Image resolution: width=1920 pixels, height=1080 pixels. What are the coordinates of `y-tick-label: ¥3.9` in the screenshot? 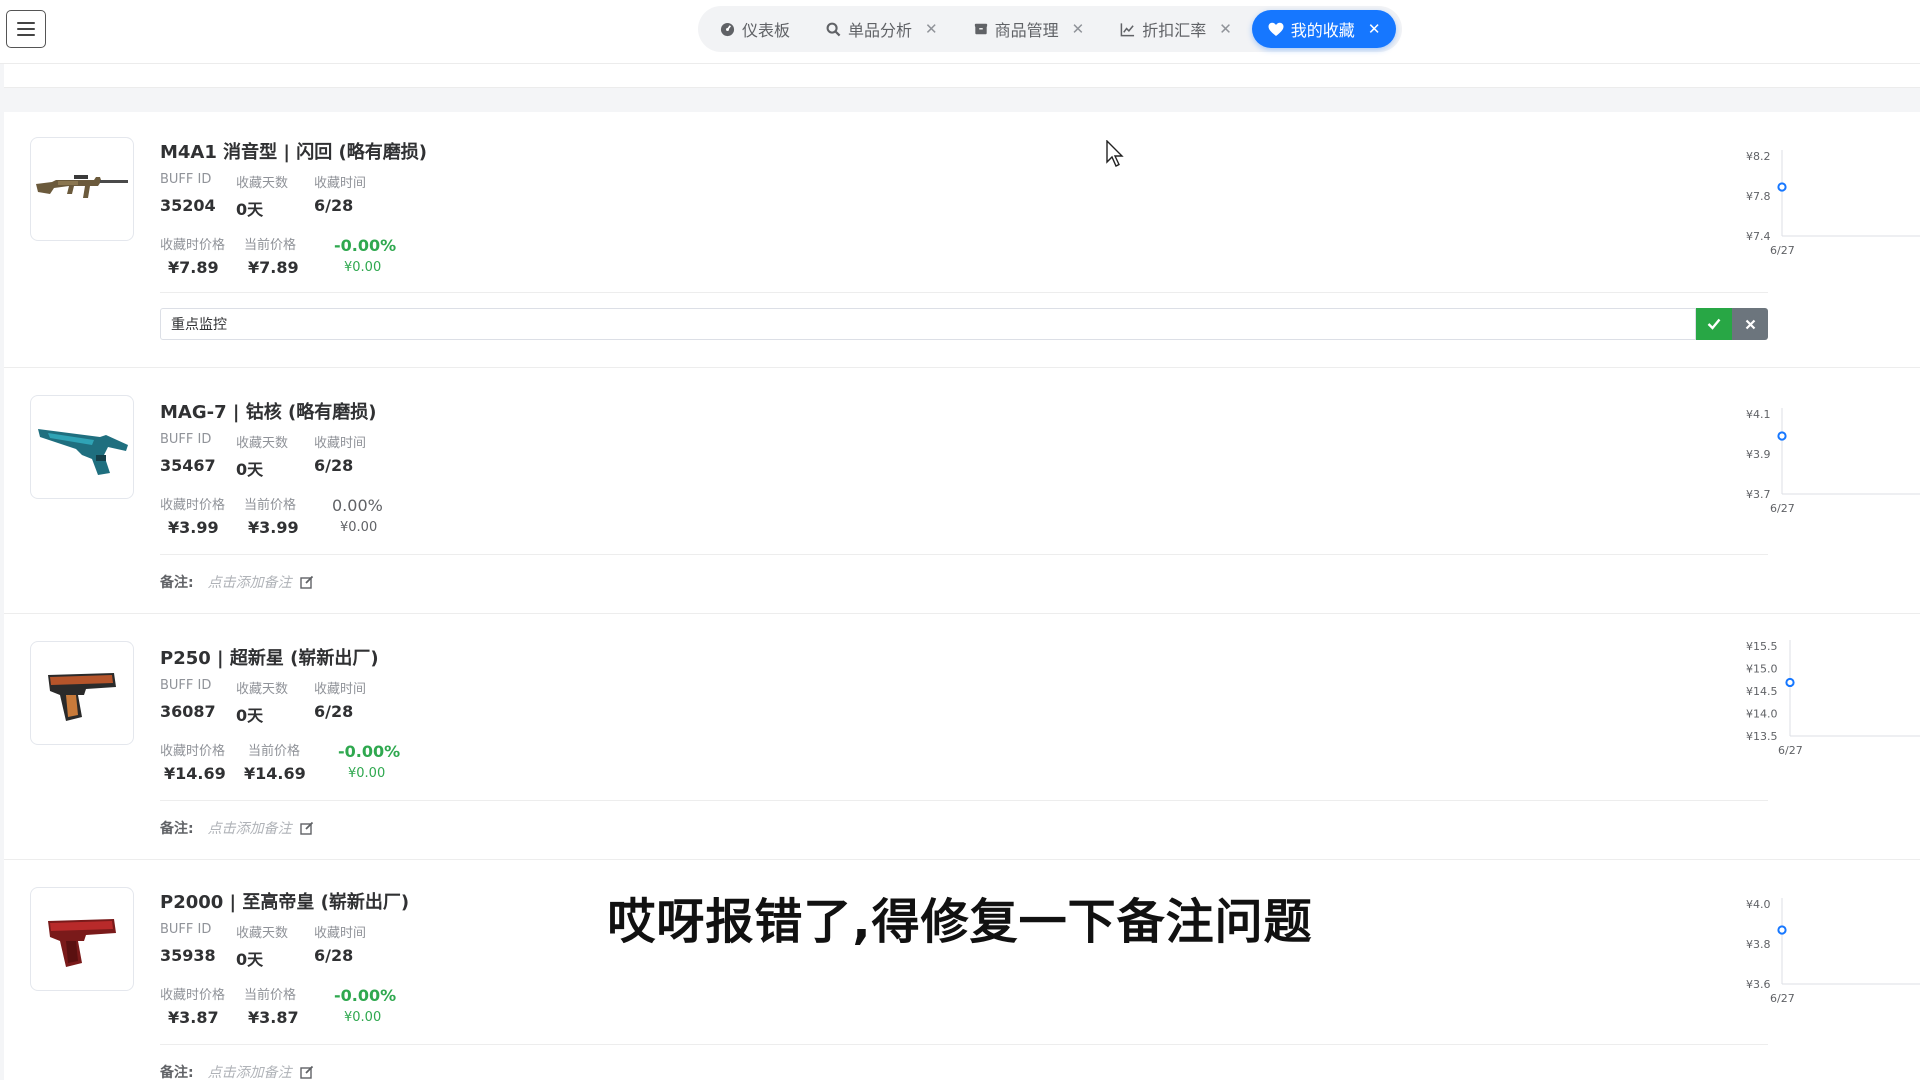 It's located at (1758, 454).